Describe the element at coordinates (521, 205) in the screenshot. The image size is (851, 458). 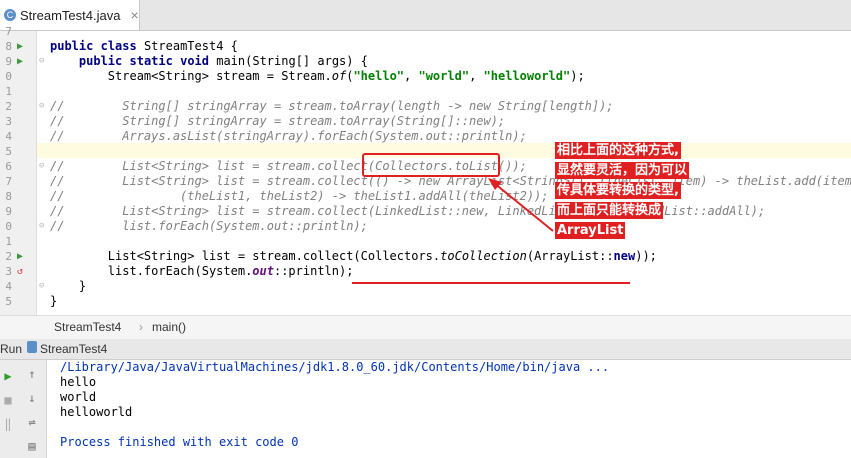
I see `annotation-arrow` at that location.